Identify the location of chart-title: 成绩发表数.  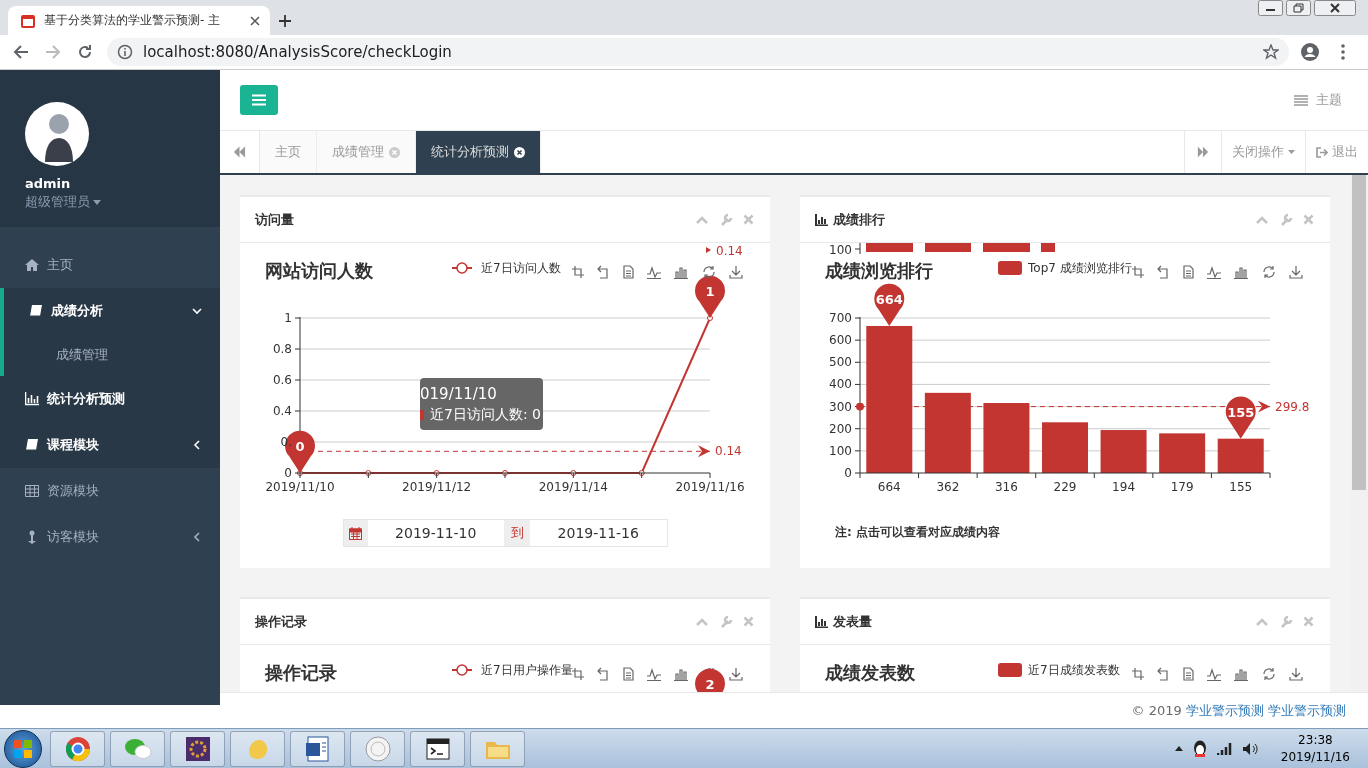
(870, 672).